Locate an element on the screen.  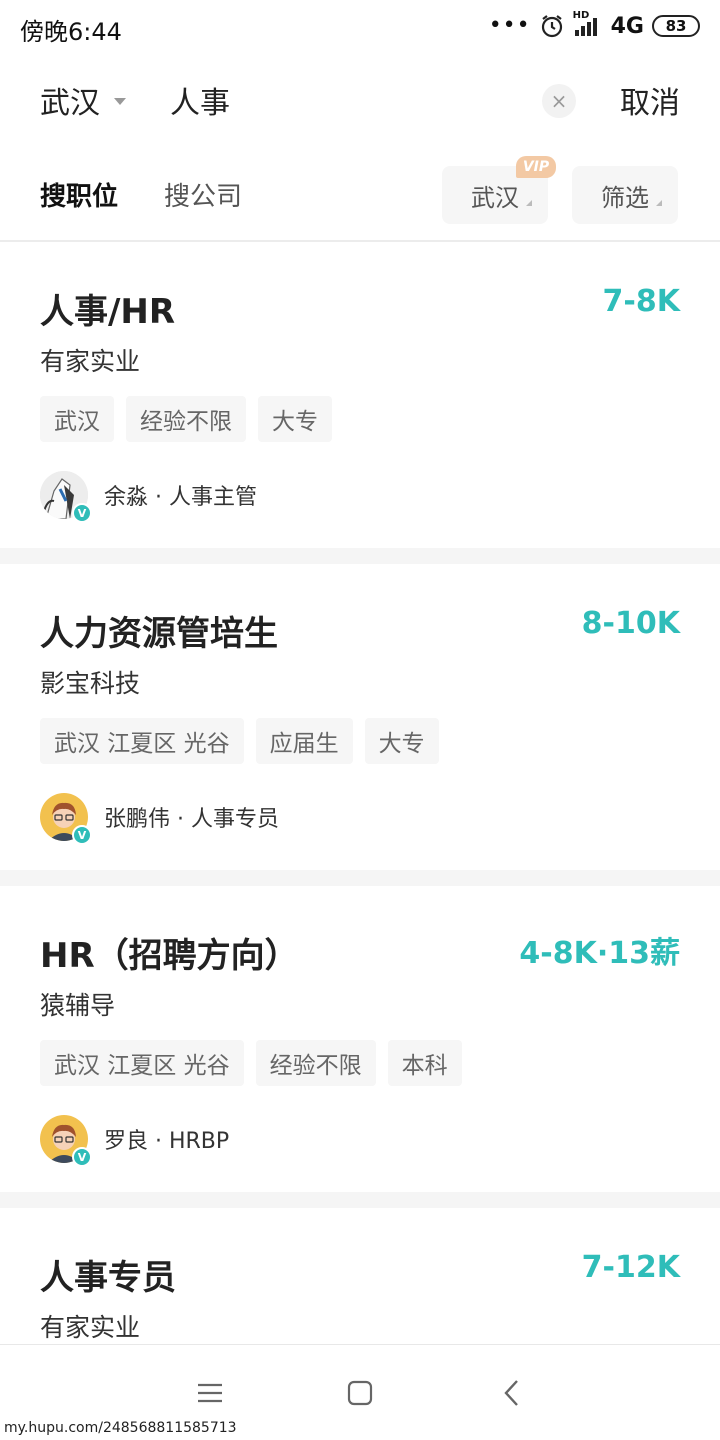
job-title: 人力资源管培生 is located at coordinates (159, 634).